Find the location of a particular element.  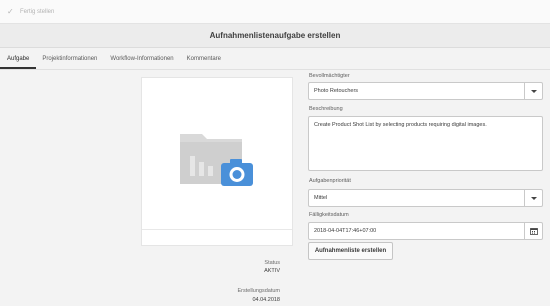

top-action-bar: ✓ Fertig stellen is located at coordinates (275, 12).